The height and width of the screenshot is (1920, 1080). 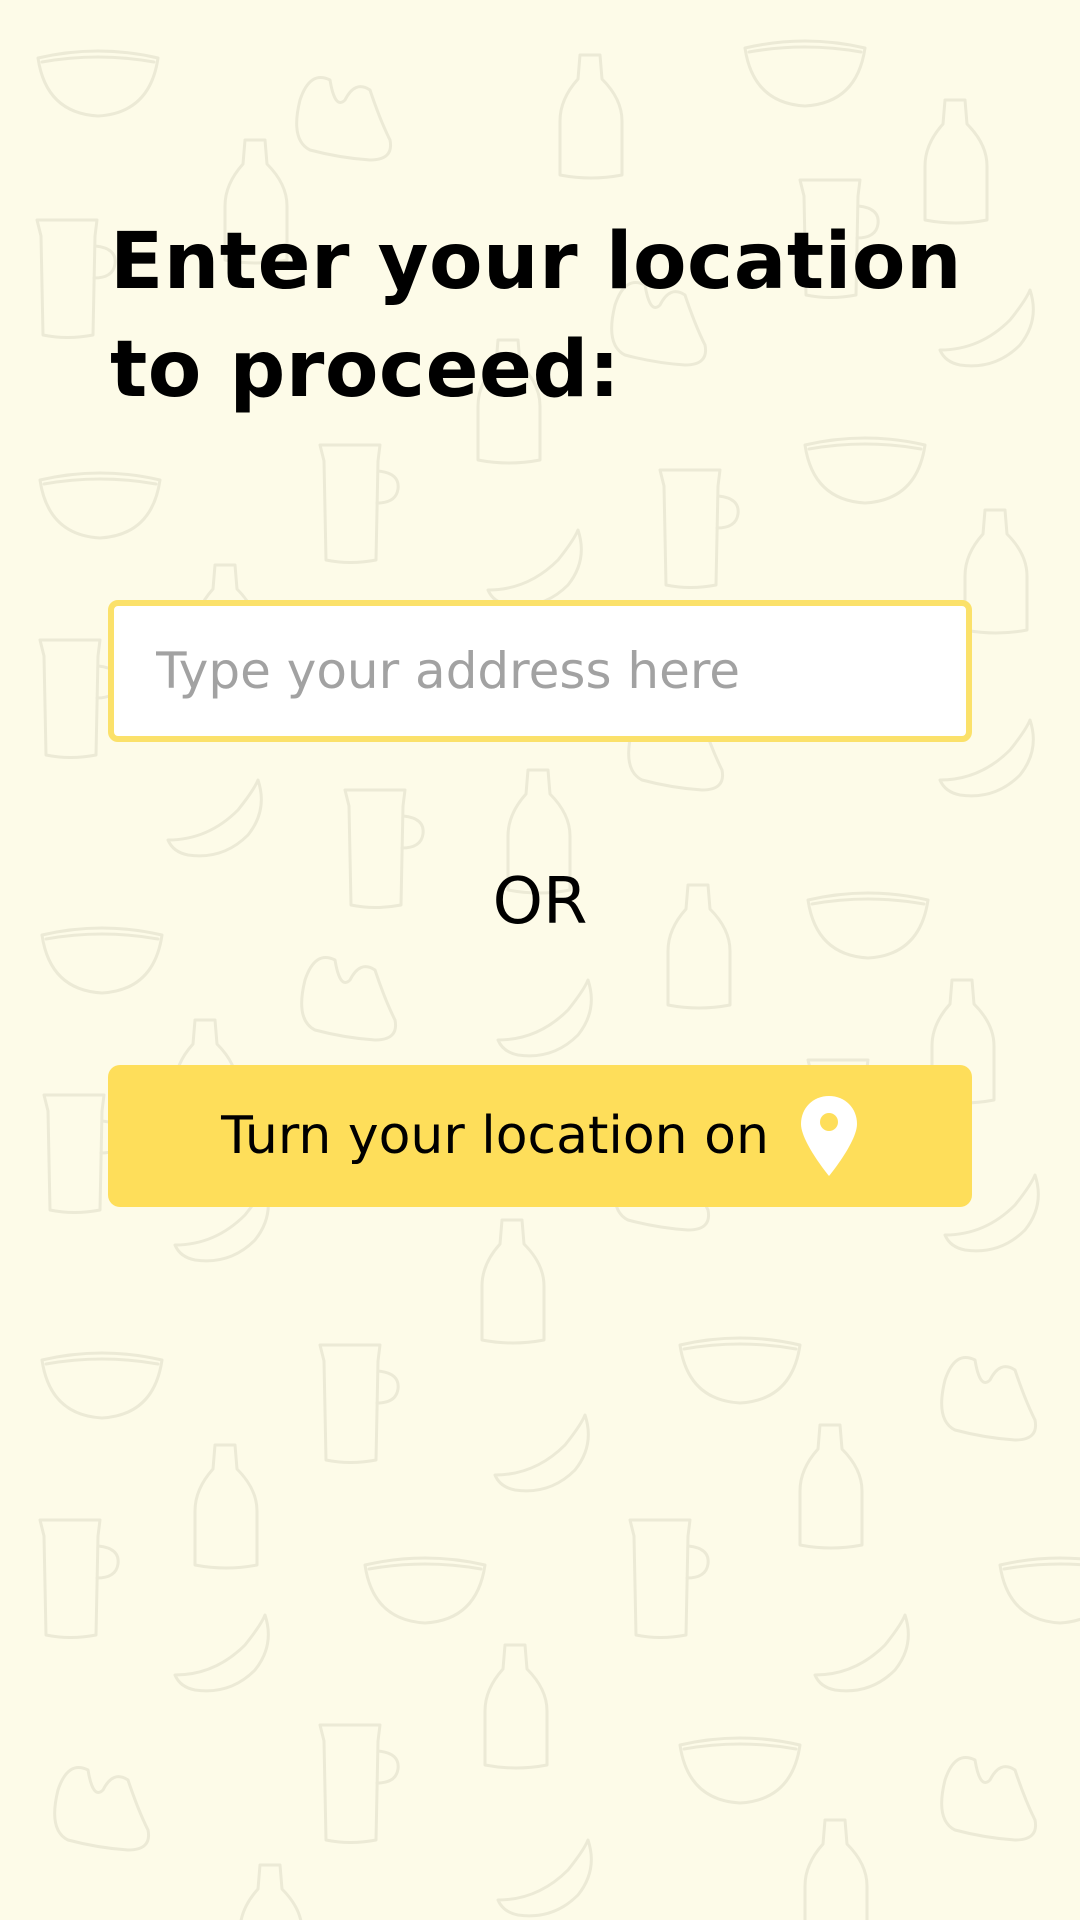 I want to click on address-input, so click(x=540, y=671).